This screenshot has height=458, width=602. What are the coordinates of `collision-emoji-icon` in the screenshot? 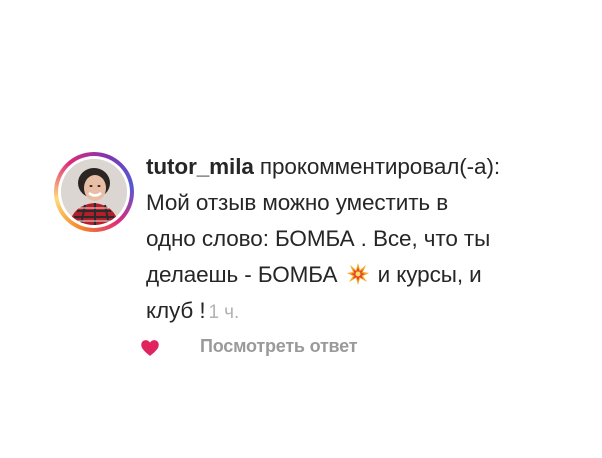 It's located at (358, 273).